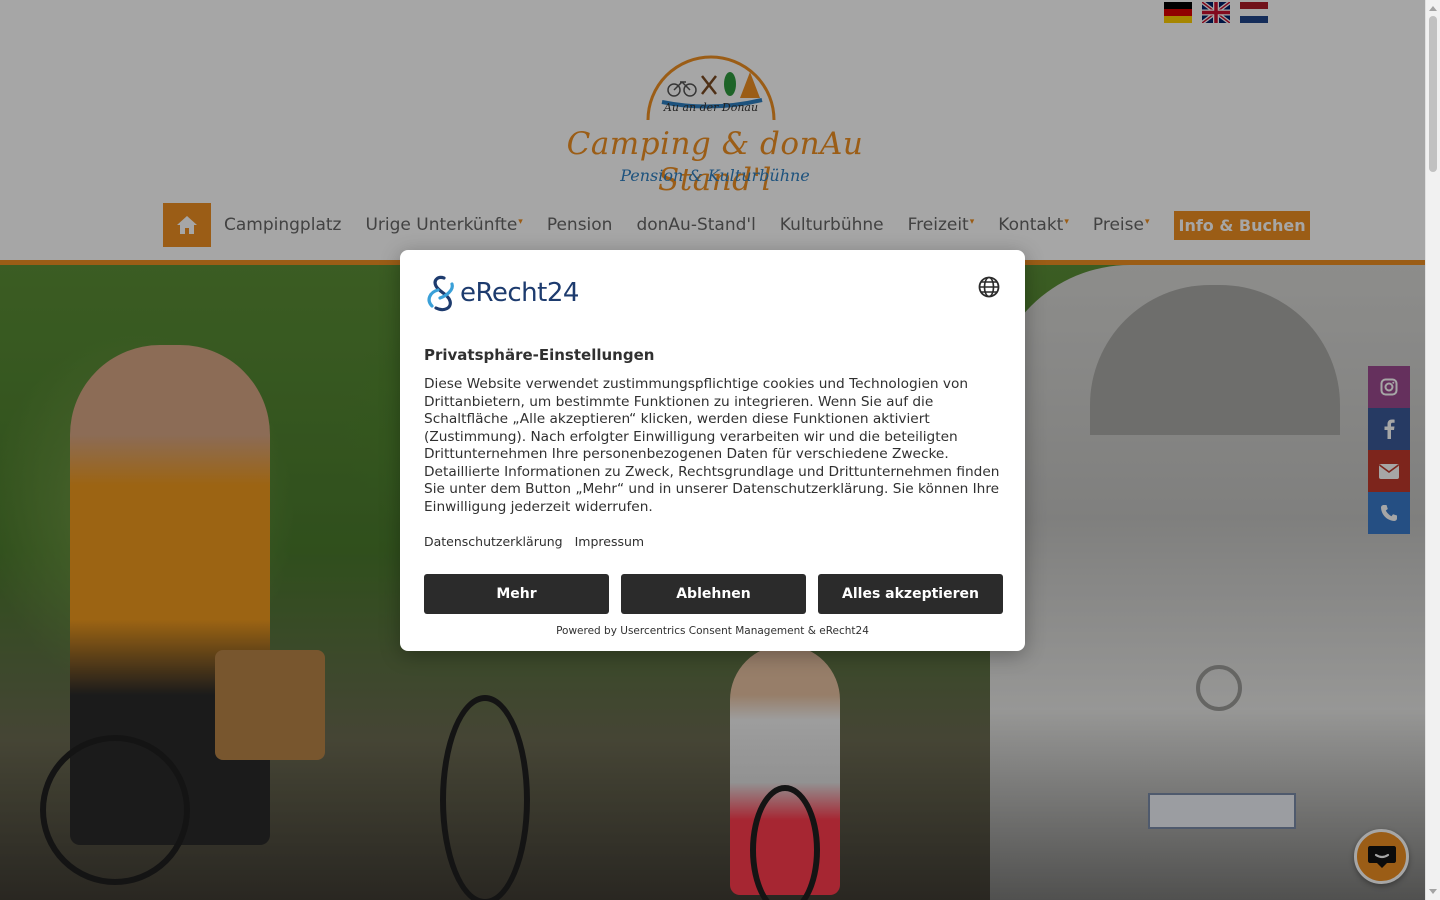  What do you see at coordinates (1433, 891) in the screenshot?
I see `scroll-down-arrow-icon` at bounding box center [1433, 891].